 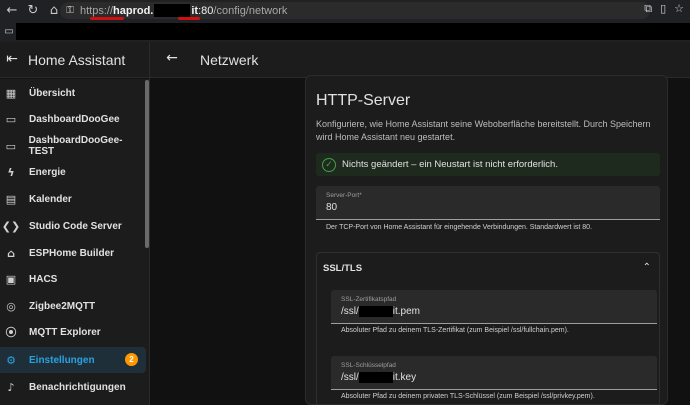 What do you see at coordinates (75, 146) in the screenshot?
I see `sidebar-item-label: DashboardDooGee-TEST` at bounding box center [75, 146].